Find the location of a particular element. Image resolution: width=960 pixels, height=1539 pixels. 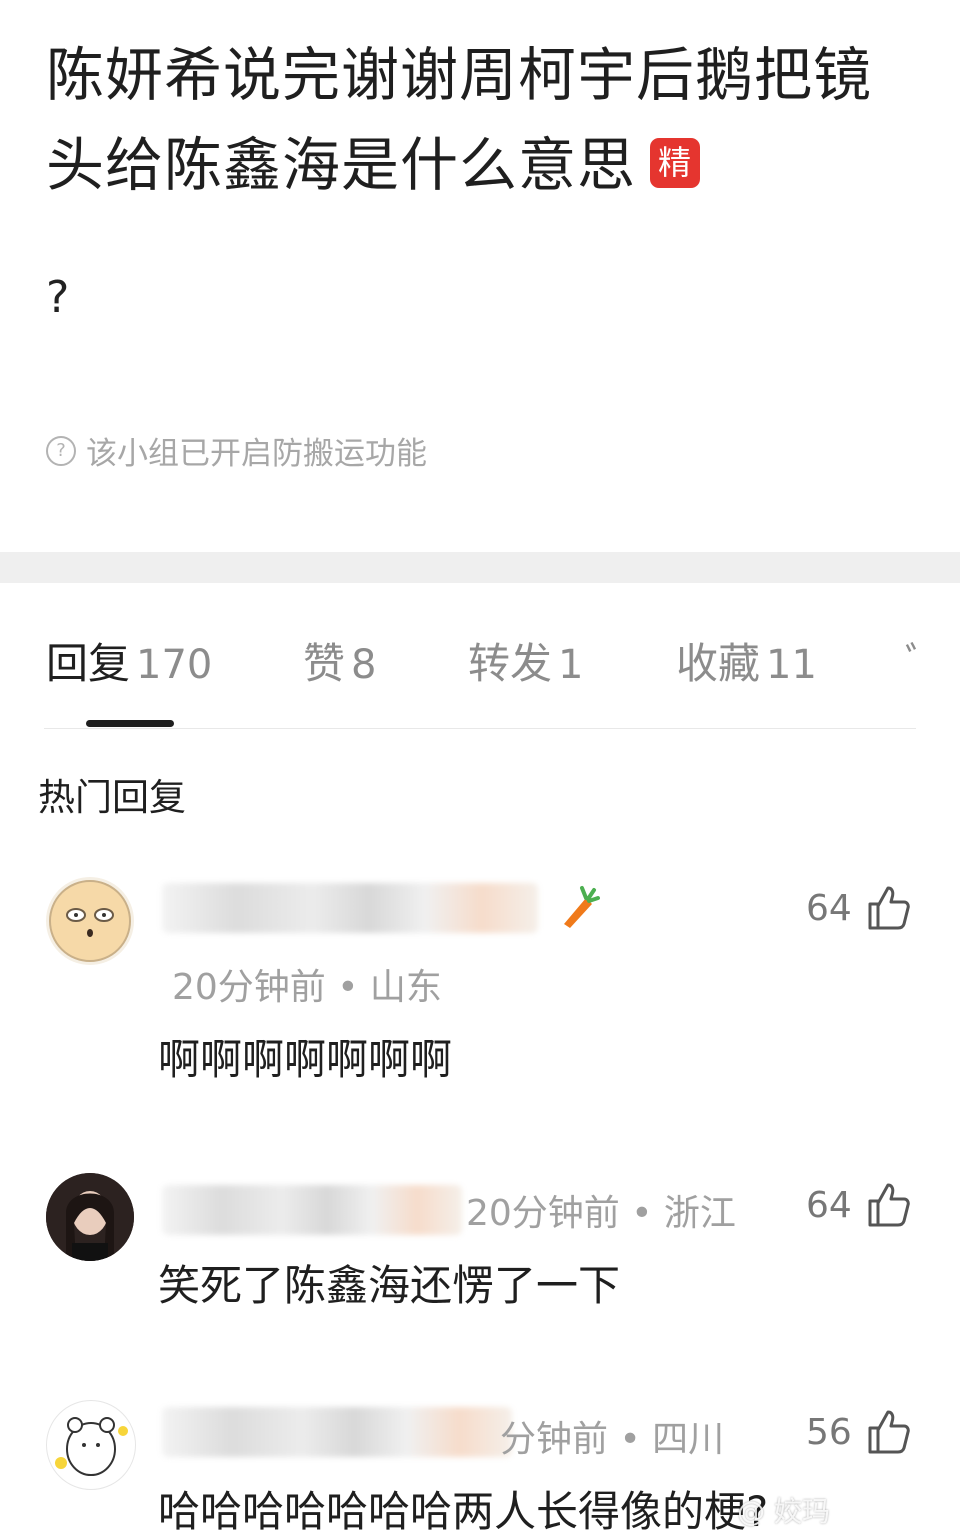

tab-bar: 回复 170 赞8 转发 1 收藏 11 ﾞ is located at coordinates (480, 680).